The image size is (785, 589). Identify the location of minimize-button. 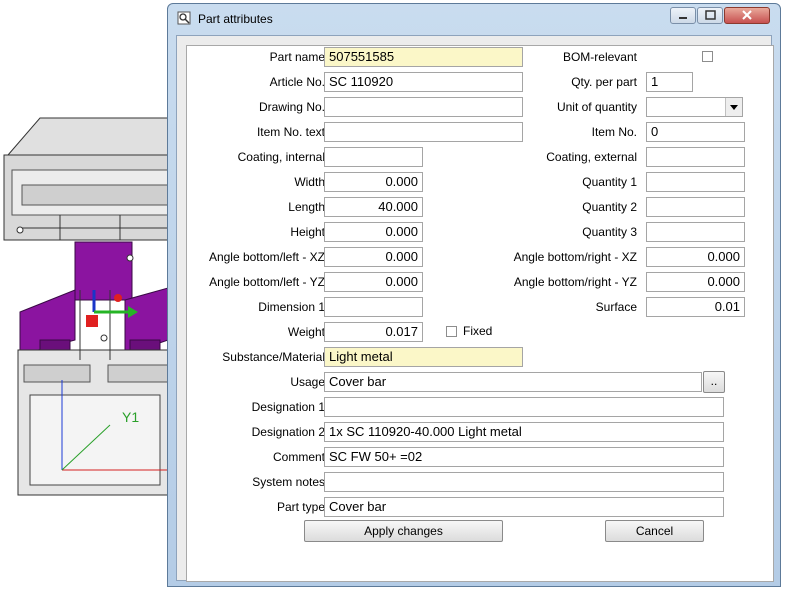
(683, 15).